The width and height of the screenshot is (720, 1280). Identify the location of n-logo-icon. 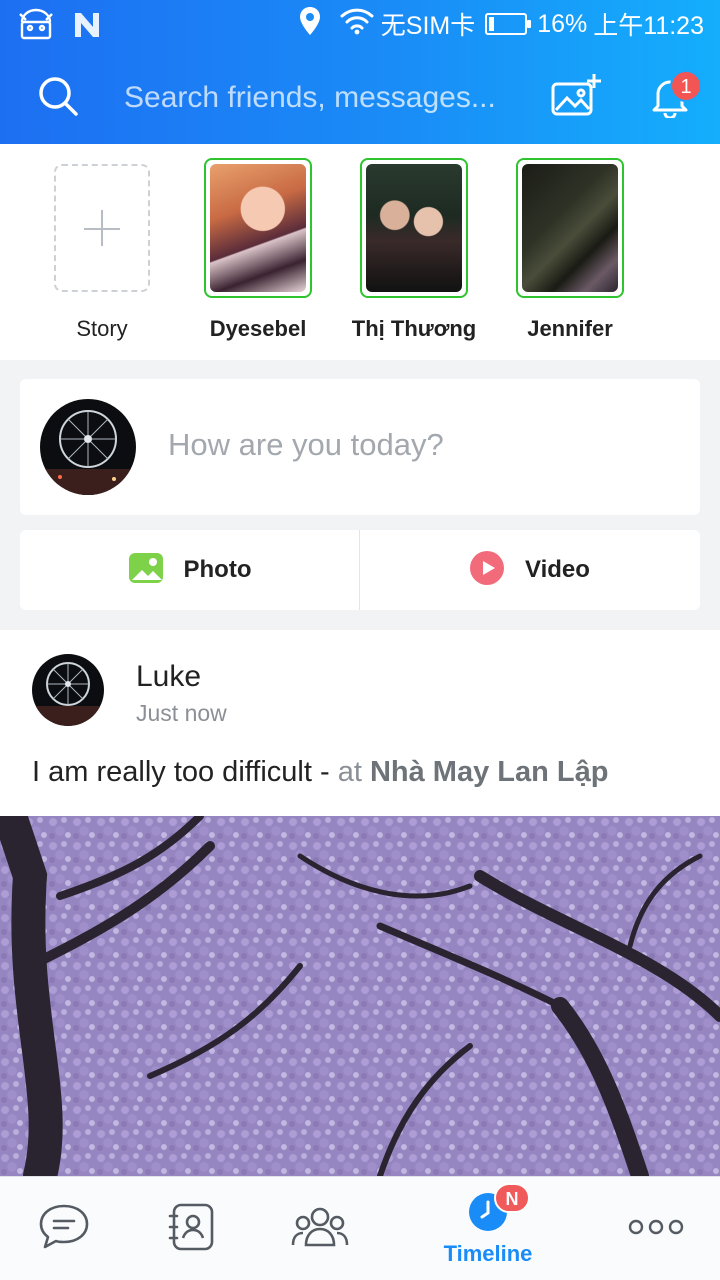
(87, 27).